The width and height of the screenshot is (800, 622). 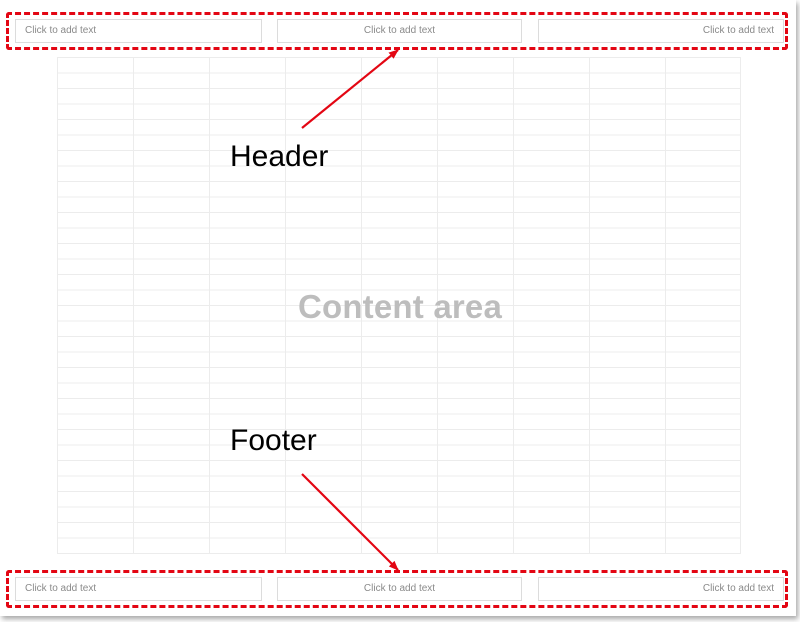 I want to click on header-annotation-label: Header, so click(x=279, y=156).